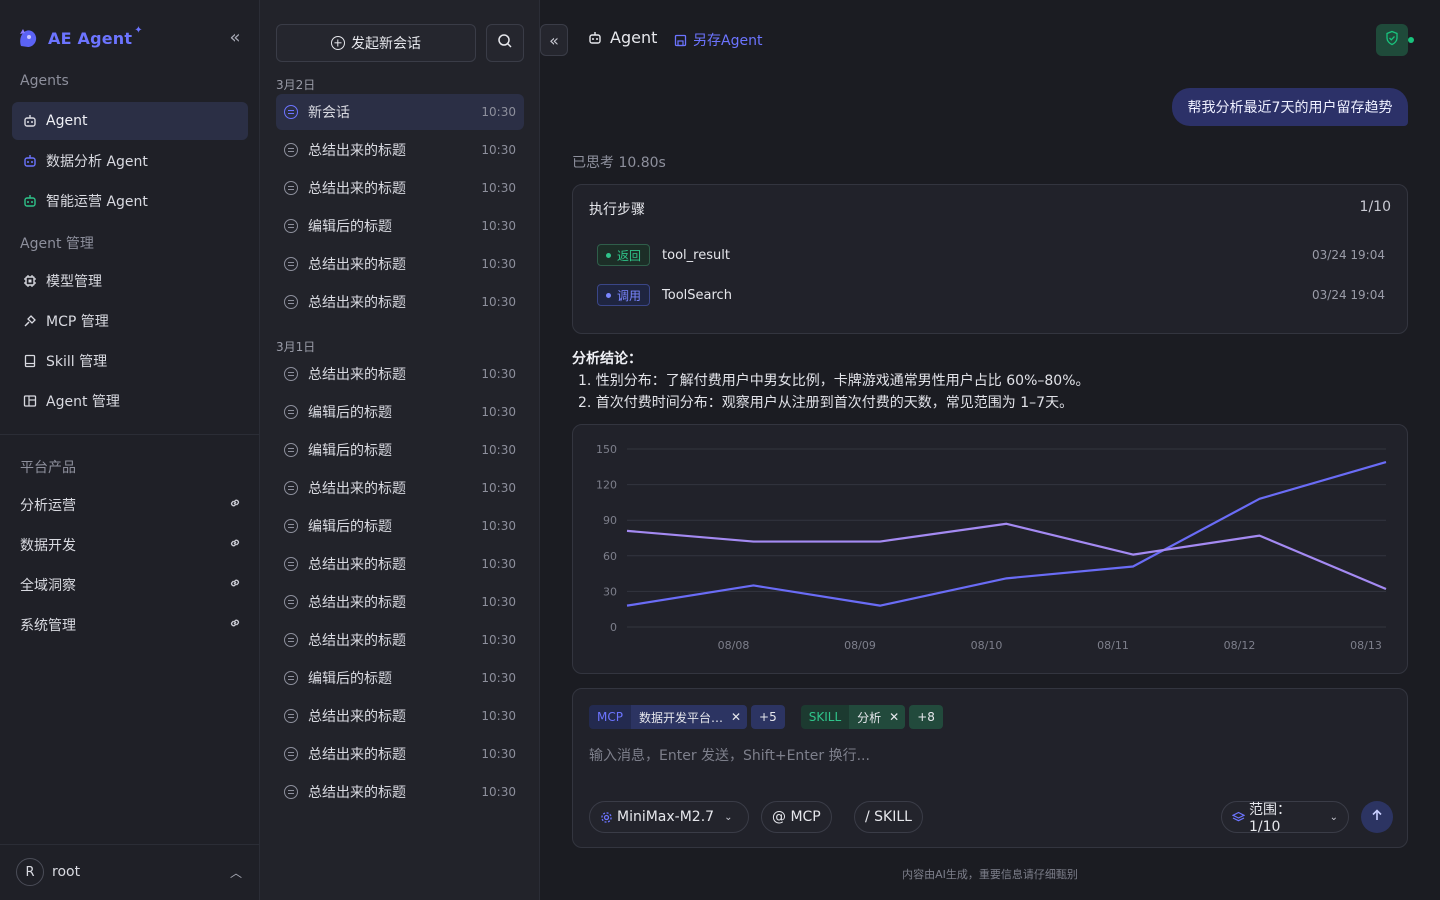 This screenshot has width=1440, height=900. What do you see at coordinates (74, 282) in the screenshot?
I see `sidebar-item-label: 模型管理` at bounding box center [74, 282].